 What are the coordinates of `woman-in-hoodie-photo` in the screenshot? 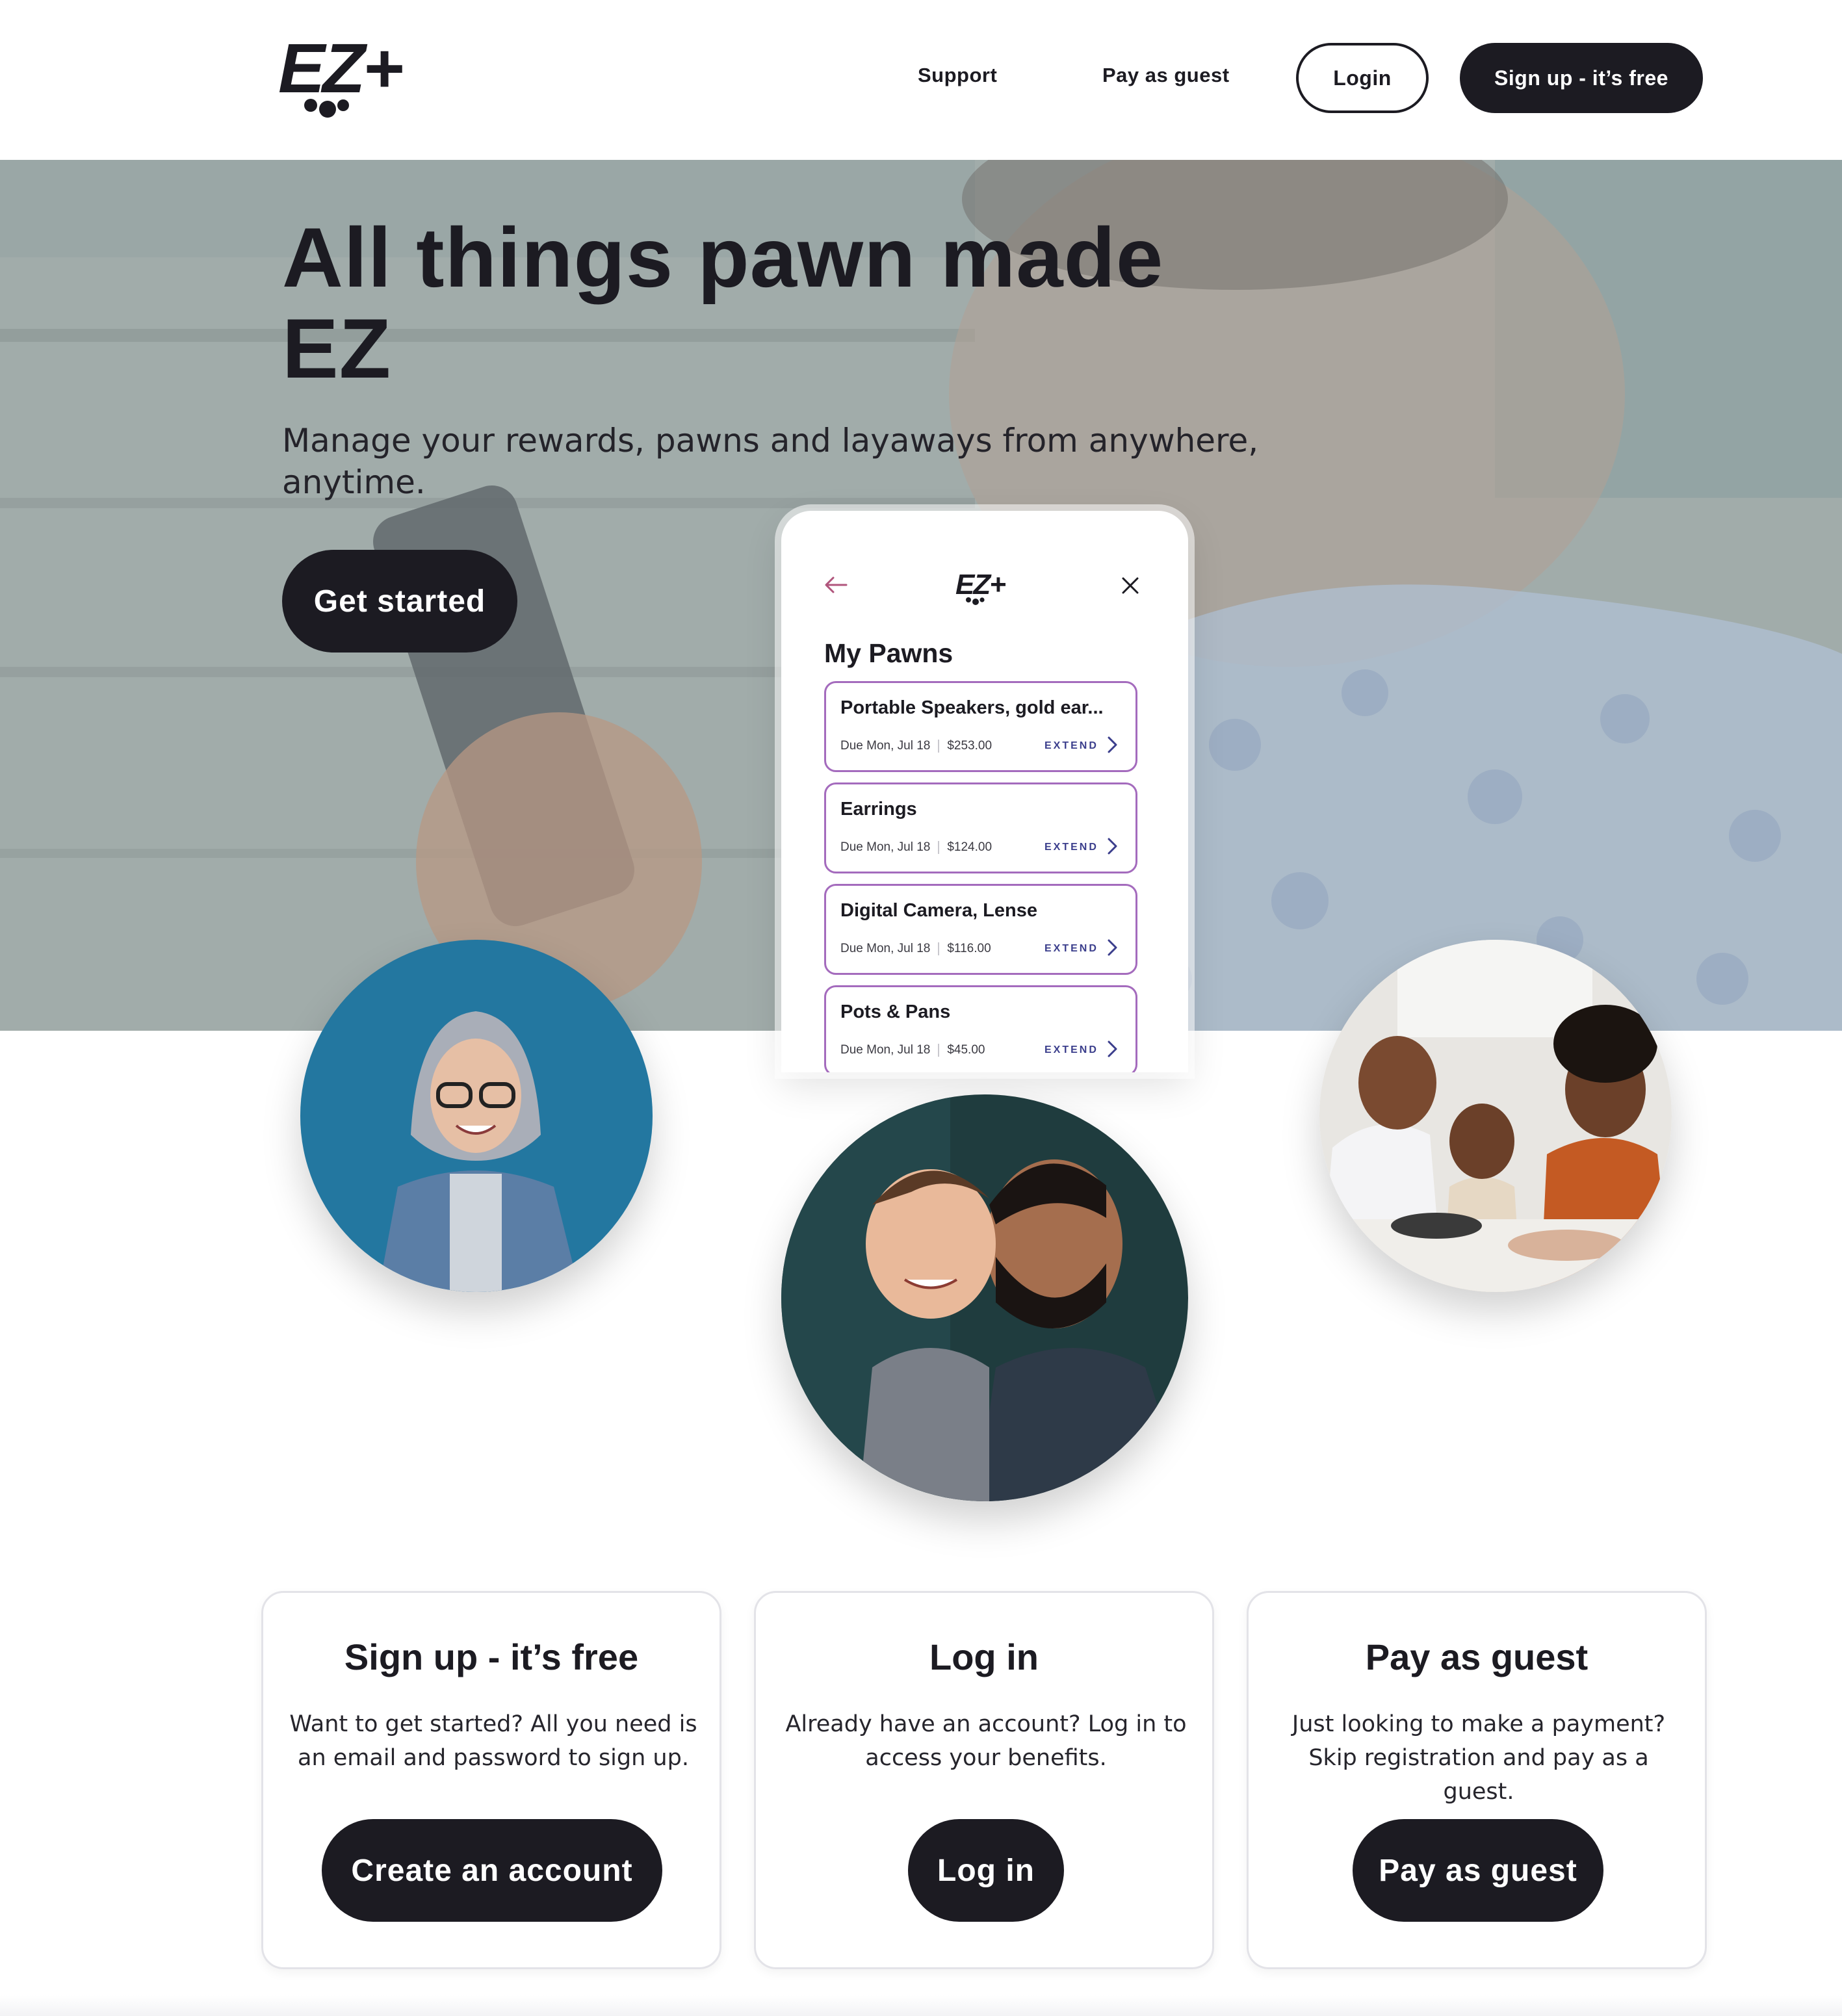 It's located at (476, 1116).